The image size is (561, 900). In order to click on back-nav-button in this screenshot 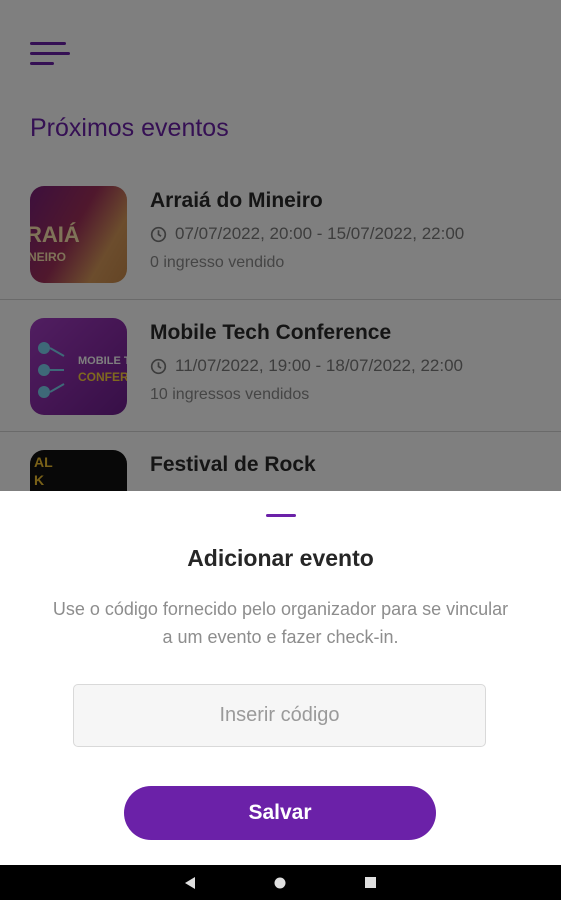, I will do `click(191, 882)`.